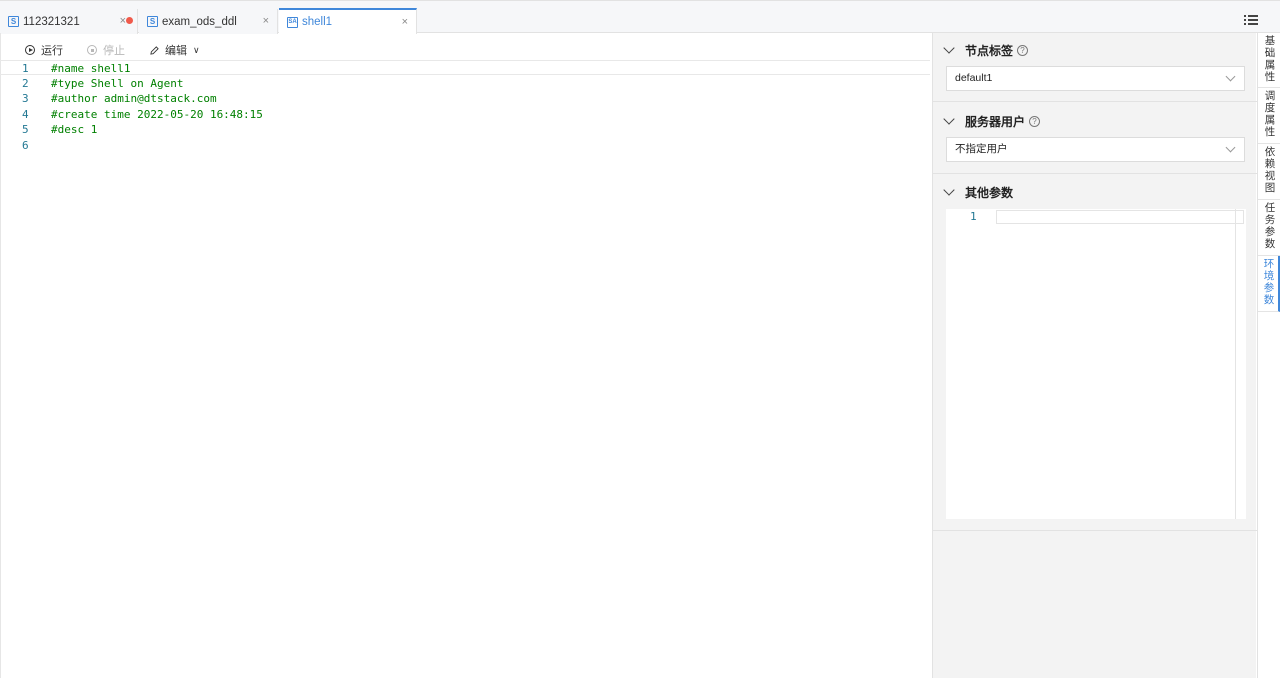  What do you see at coordinates (317, 22) in the screenshot?
I see `tab-label: shell1` at bounding box center [317, 22].